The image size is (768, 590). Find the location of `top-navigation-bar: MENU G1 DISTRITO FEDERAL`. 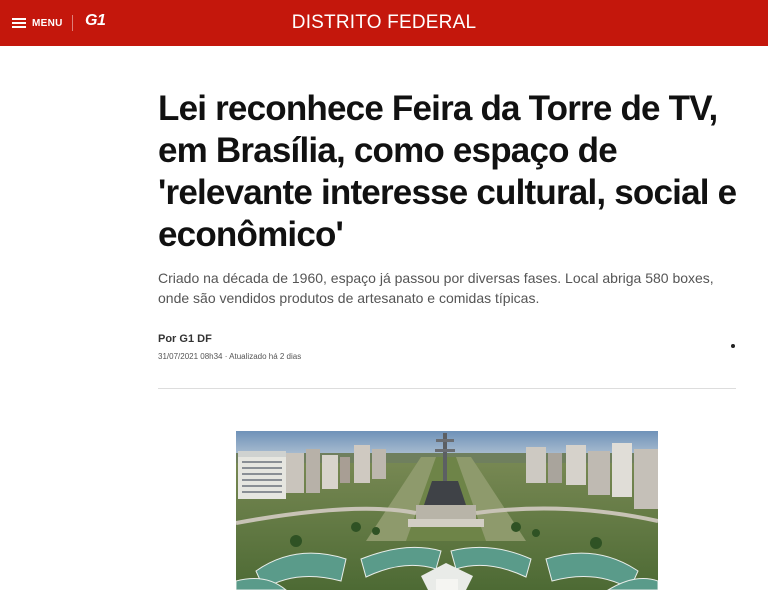

top-navigation-bar: MENU G1 DISTRITO FEDERAL is located at coordinates (384, 23).